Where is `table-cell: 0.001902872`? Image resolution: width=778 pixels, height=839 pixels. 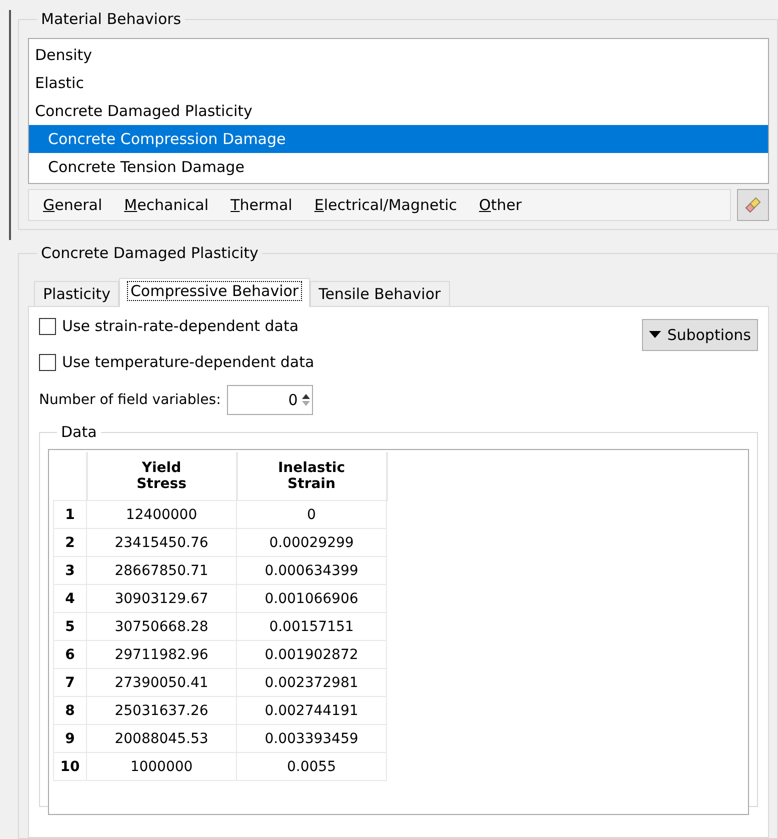
table-cell: 0.001902872 is located at coordinates (311, 654).